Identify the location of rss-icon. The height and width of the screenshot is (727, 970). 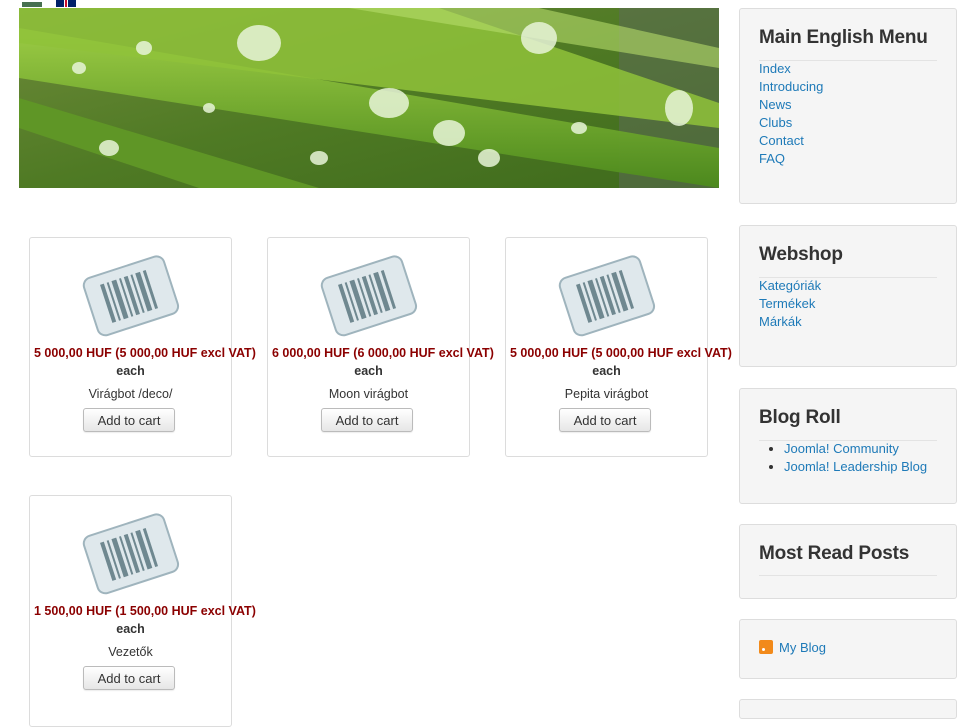
(766, 647).